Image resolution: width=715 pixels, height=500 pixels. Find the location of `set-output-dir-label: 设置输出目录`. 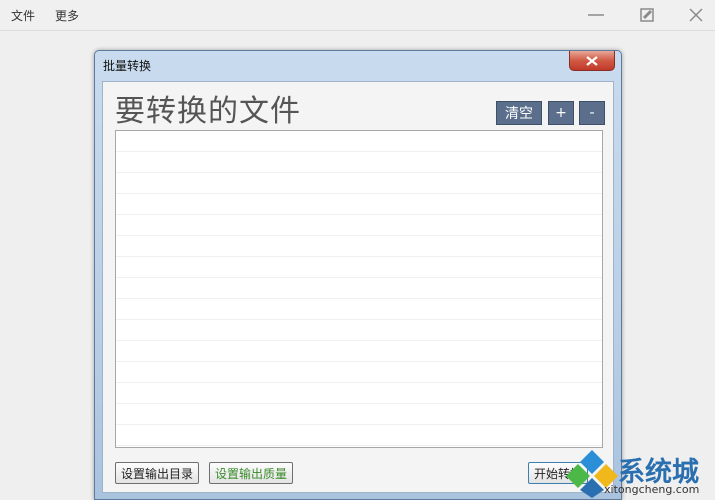

set-output-dir-label: 设置输出目录 is located at coordinates (157, 473).